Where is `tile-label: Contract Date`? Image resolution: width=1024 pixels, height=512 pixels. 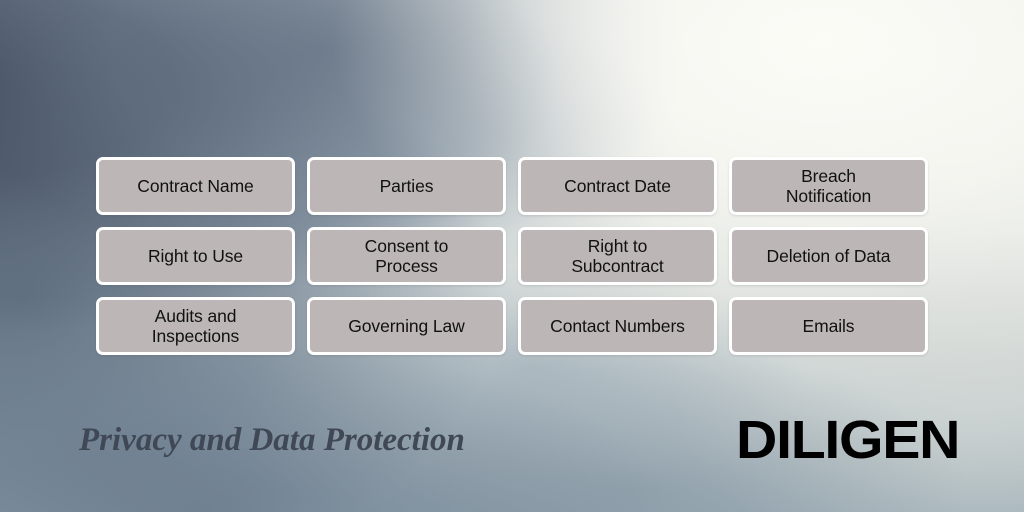 tile-label: Contract Date is located at coordinates (617, 186).